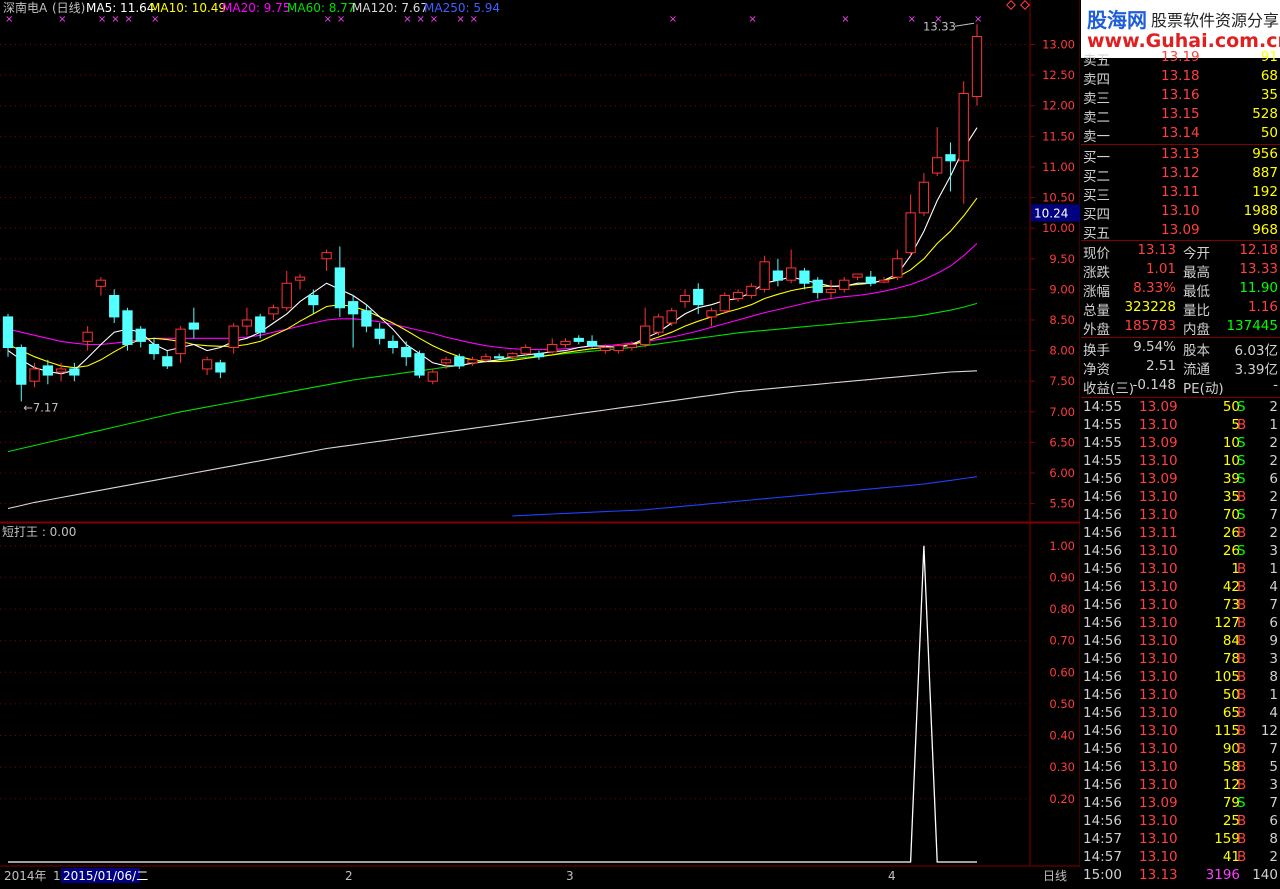  I want to click on bid-row: 买五 13.09 968, so click(1180, 232).